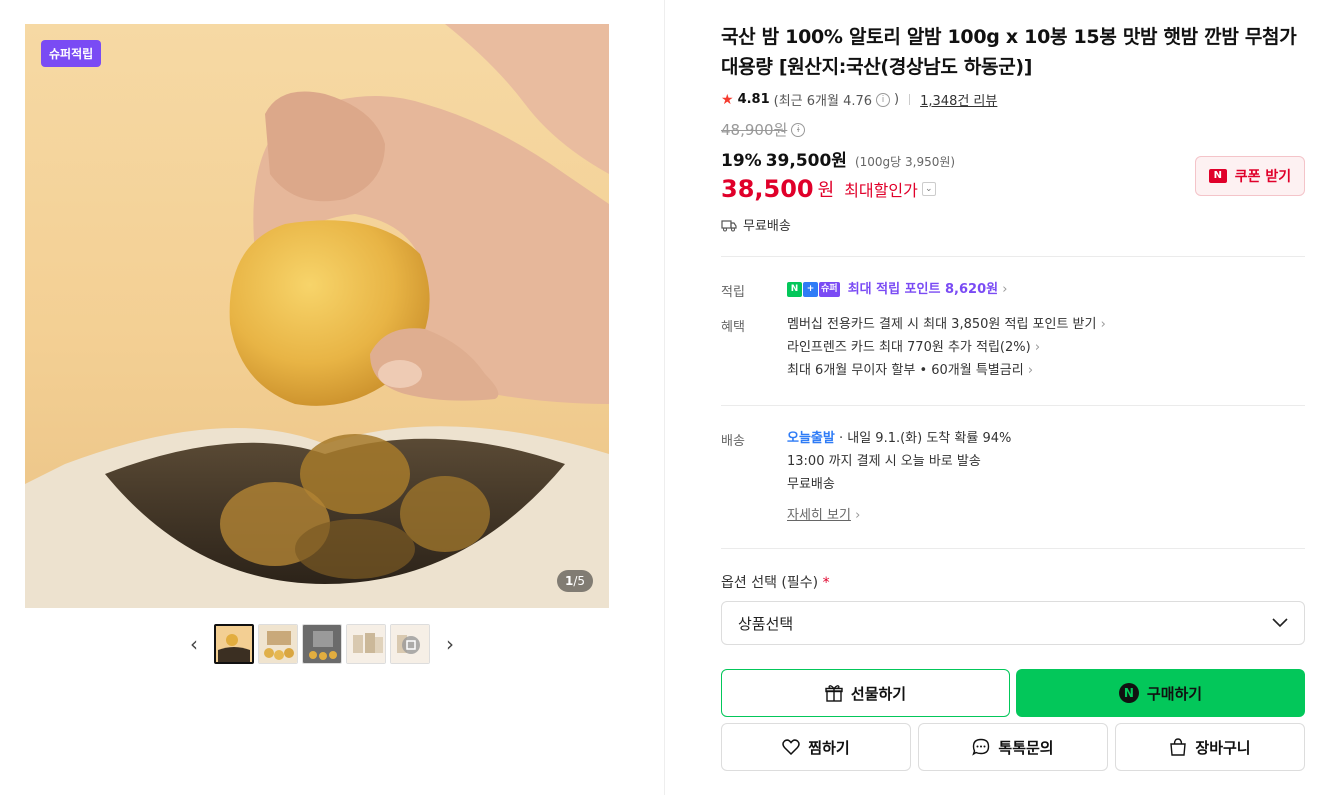 This screenshot has height=795, width=1331. Describe the element at coordinates (829, 289) in the screenshot. I see `super-badge: 슈퍼` at that location.